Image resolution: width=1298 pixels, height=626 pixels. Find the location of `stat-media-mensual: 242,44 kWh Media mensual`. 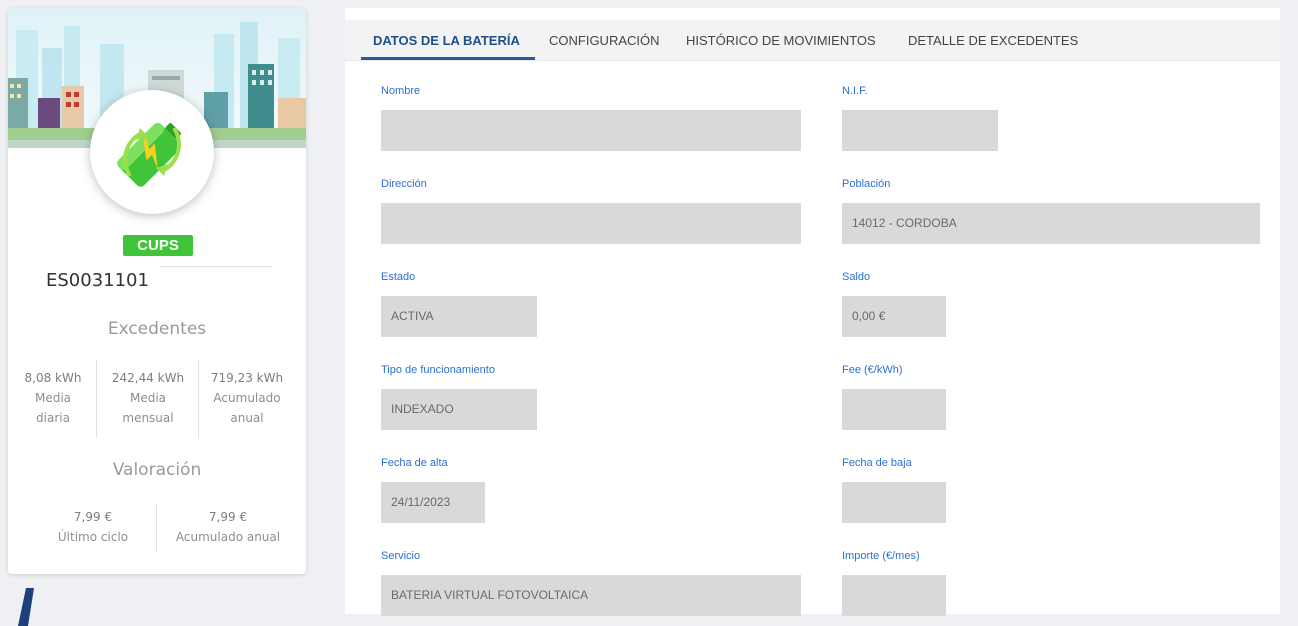

stat-media-mensual: 242,44 kWh Media mensual is located at coordinates (148, 398).